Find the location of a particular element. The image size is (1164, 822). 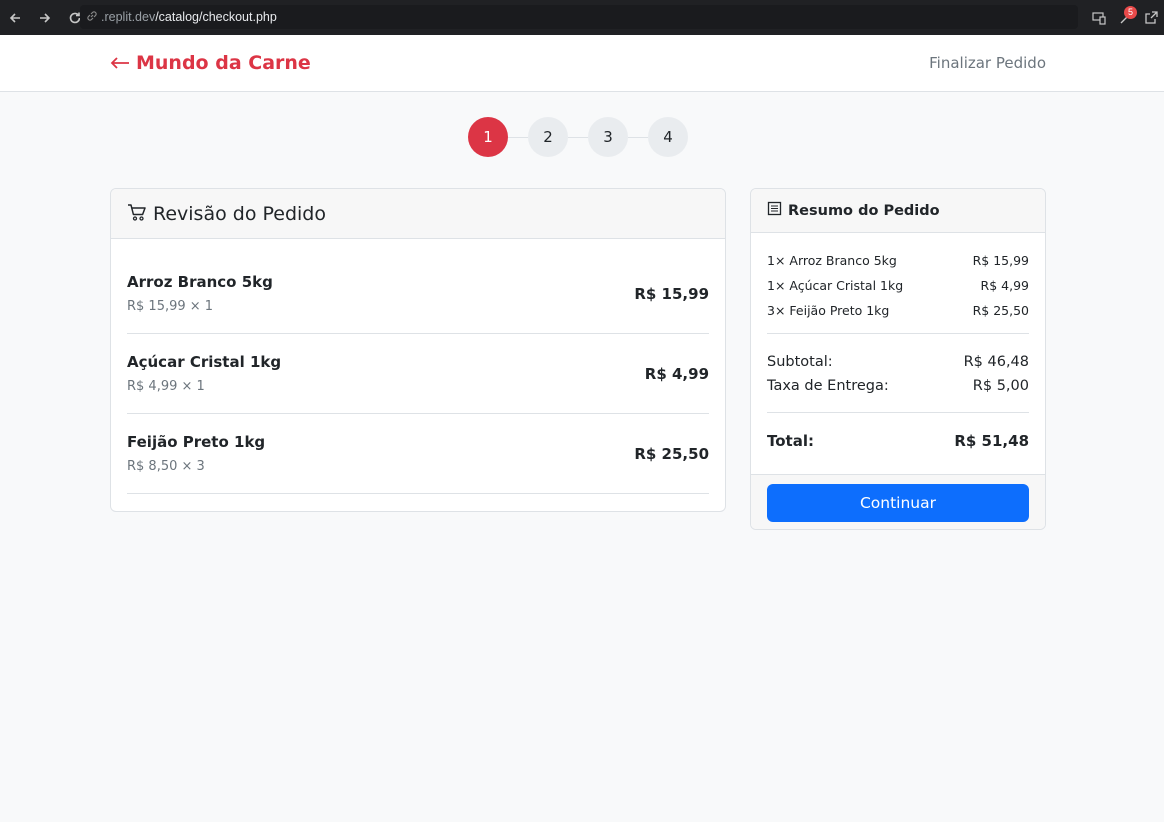

subtotal-label: Subtotal: is located at coordinates (800, 362).